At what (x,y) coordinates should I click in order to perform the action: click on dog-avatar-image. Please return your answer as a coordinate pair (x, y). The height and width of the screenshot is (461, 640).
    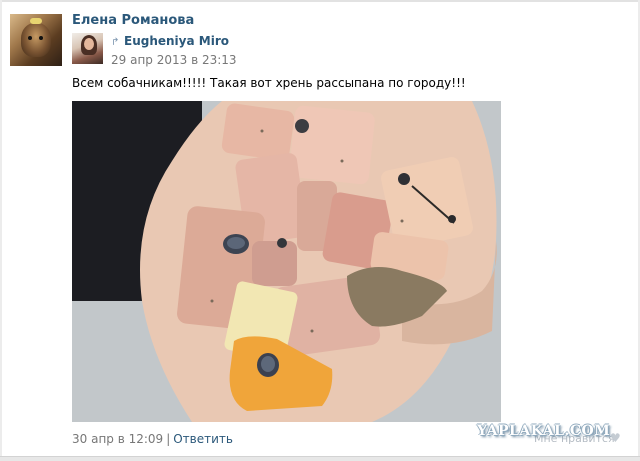
    Looking at the image, I should click on (36, 40).